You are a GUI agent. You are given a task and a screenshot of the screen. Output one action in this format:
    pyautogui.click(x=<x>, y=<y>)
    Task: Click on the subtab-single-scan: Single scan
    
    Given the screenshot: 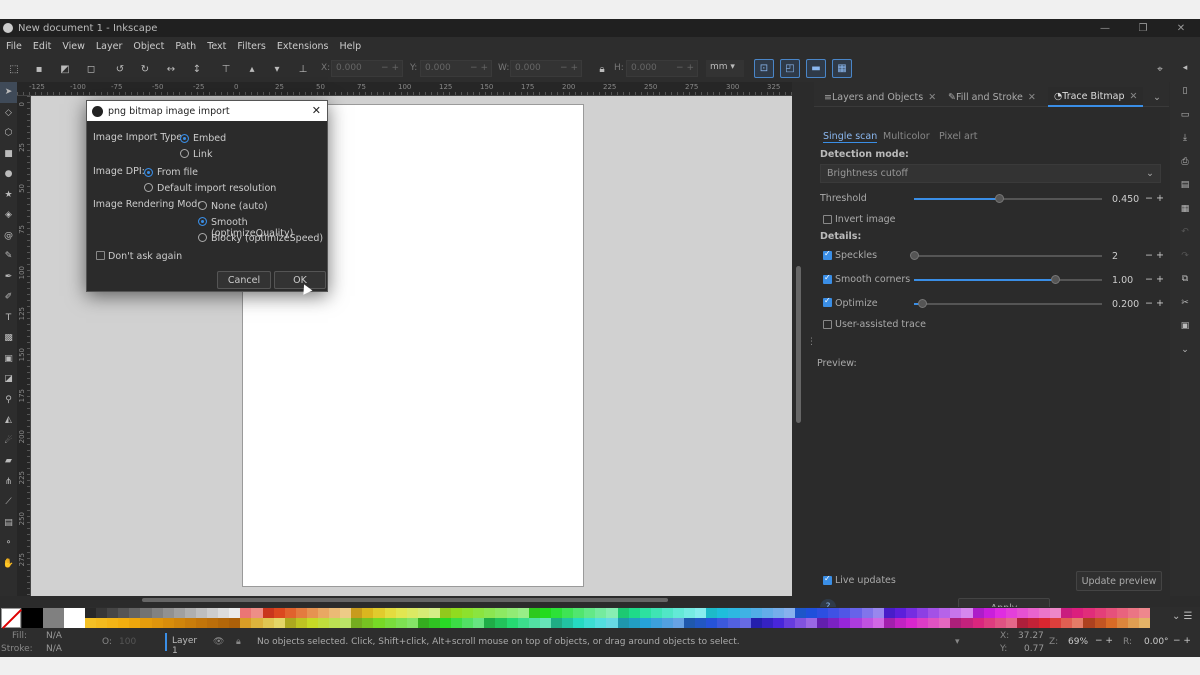 What is the action you would take?
    pyautogui.click(x=850, y=137)
    